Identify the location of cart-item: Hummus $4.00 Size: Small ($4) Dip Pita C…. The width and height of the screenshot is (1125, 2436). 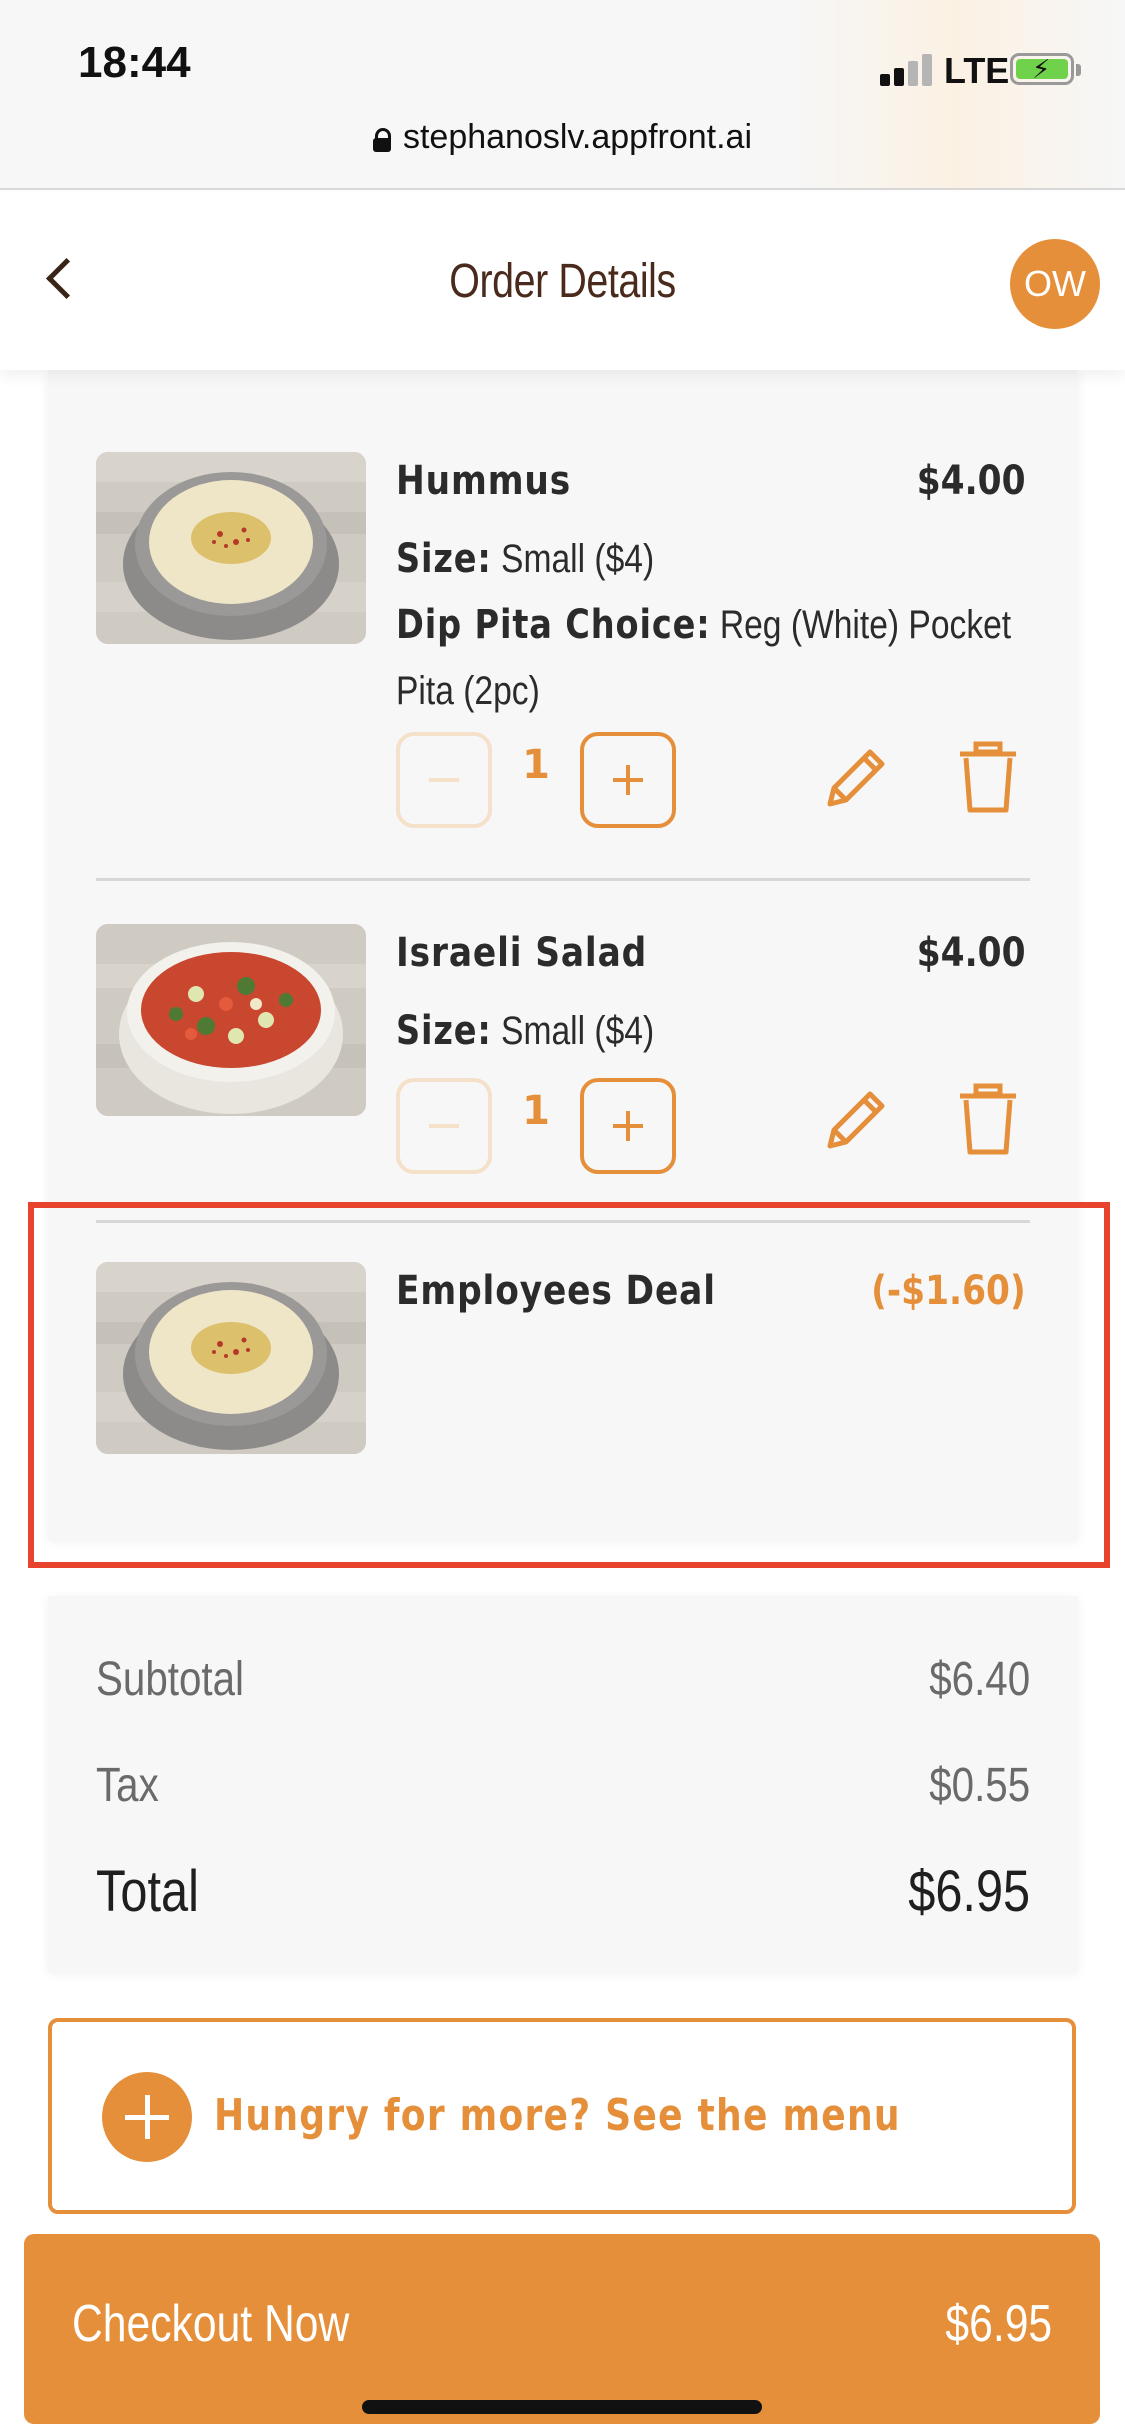
(561, 642).